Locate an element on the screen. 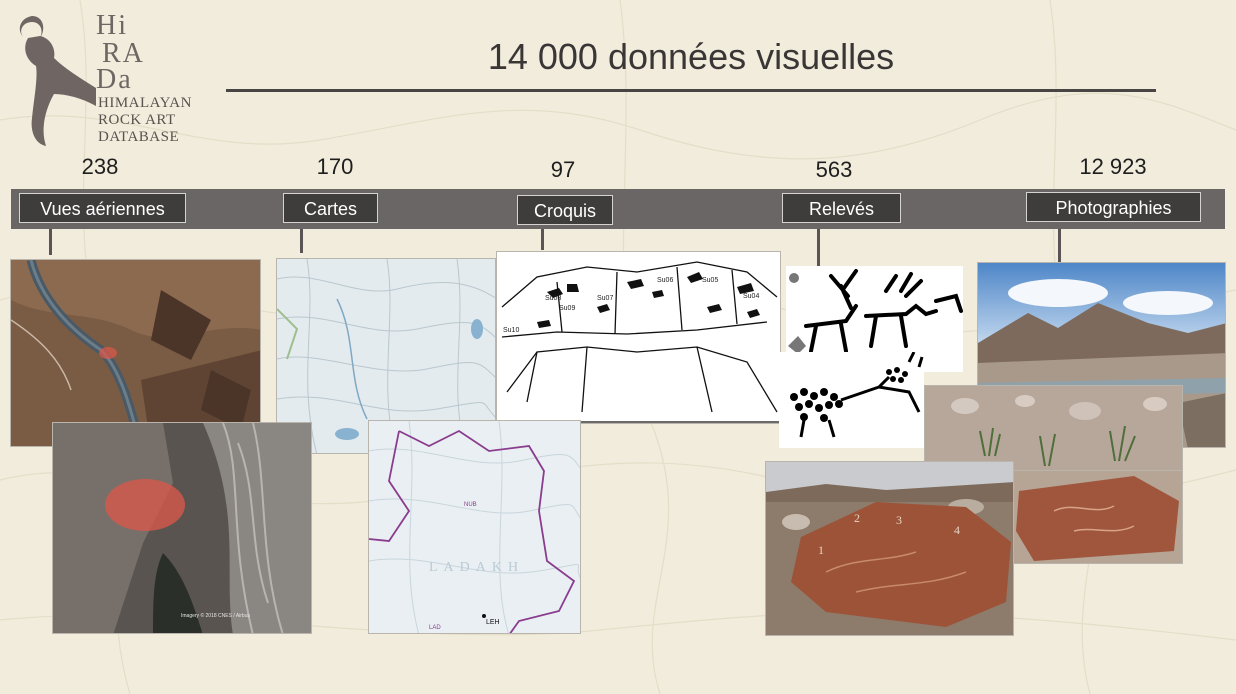  count-aerial: 238 is located at coordinates (100, 166).